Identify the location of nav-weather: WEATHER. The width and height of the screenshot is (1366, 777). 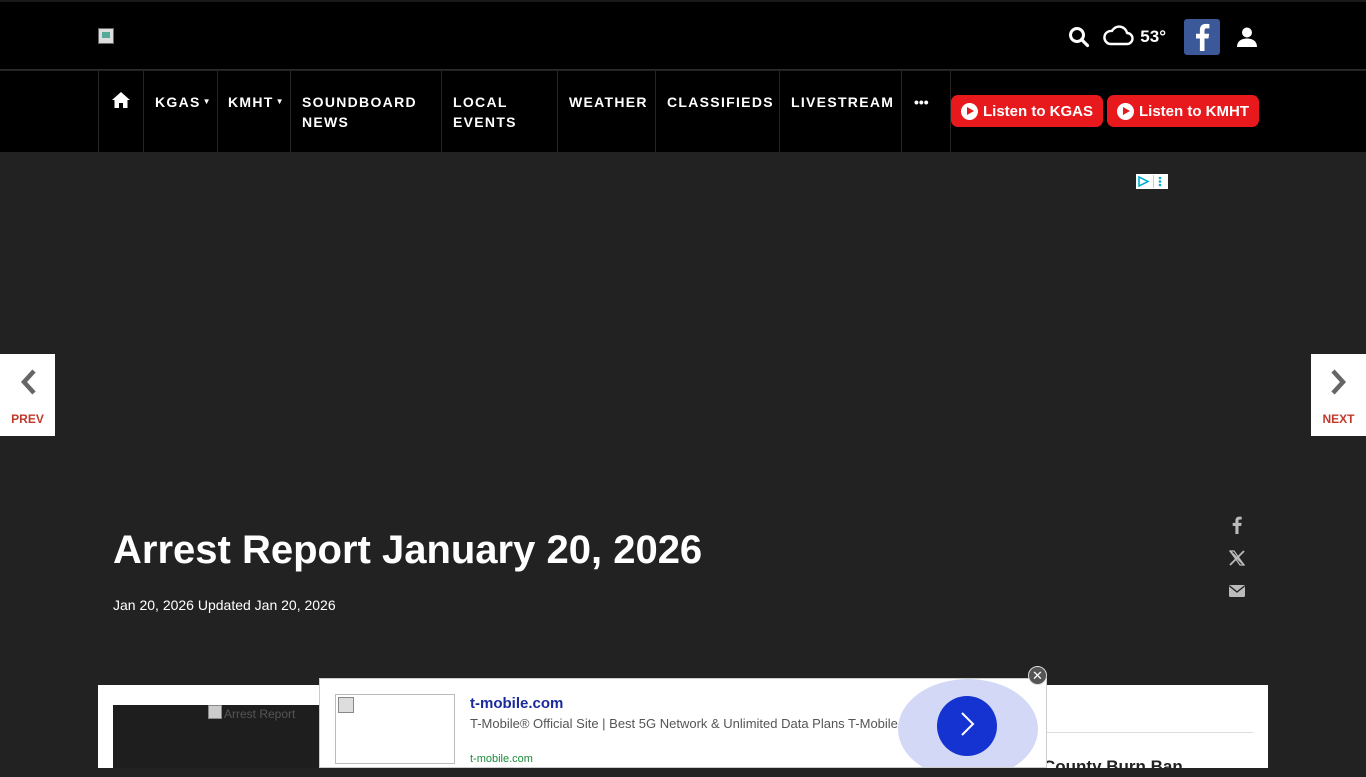
(606, 111).